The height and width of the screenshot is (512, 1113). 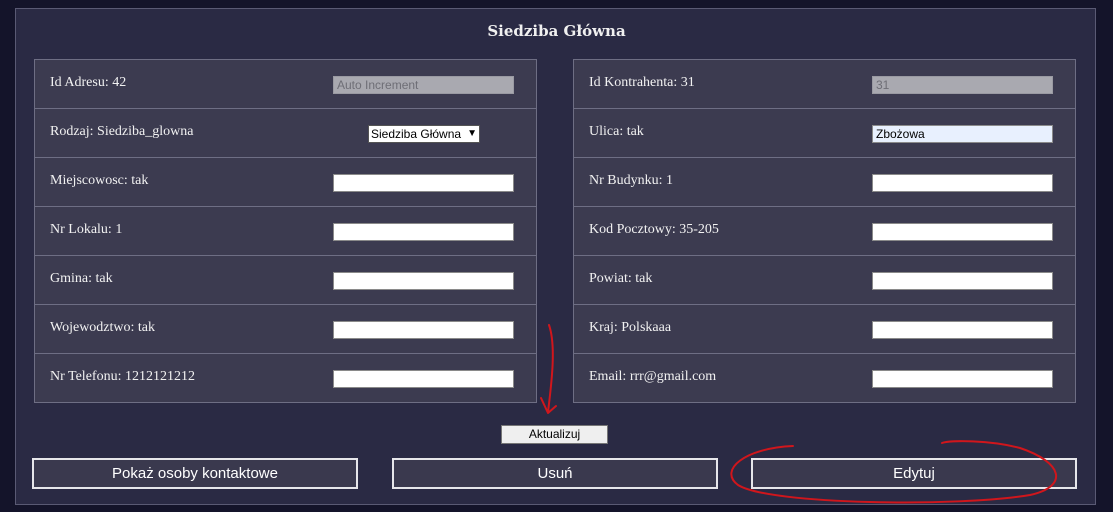 What do you see at coordinates (285, 84) in the screenshot?
I see `row-id-adresu: Id Adresu: 42 Auto Increment` at bounding box center [285, 84].